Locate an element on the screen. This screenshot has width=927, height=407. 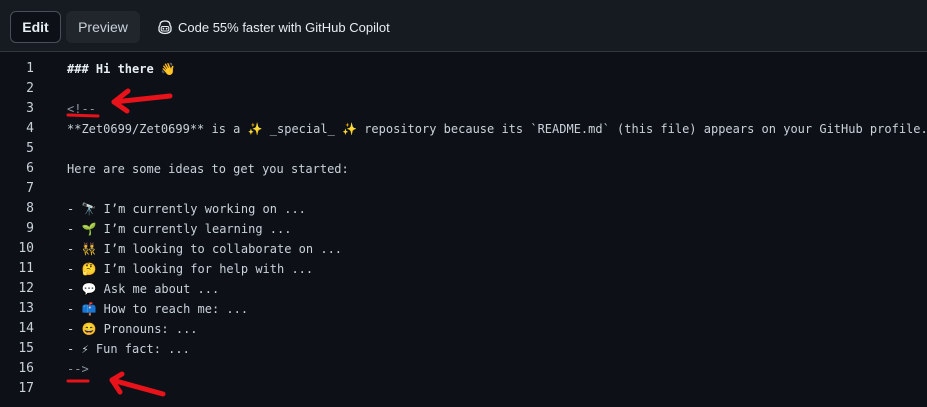
line-number: 1 is located at coordinates (30, 68).